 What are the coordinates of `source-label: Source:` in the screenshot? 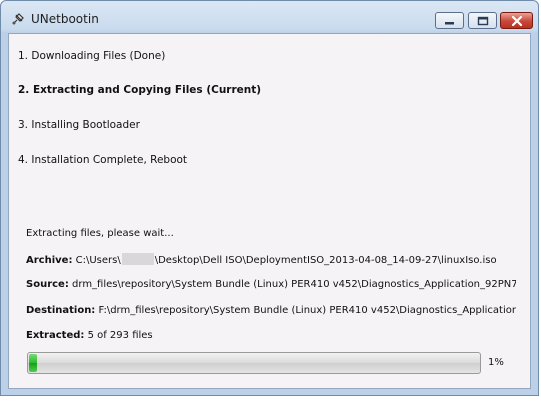 It's located at (47, 284).